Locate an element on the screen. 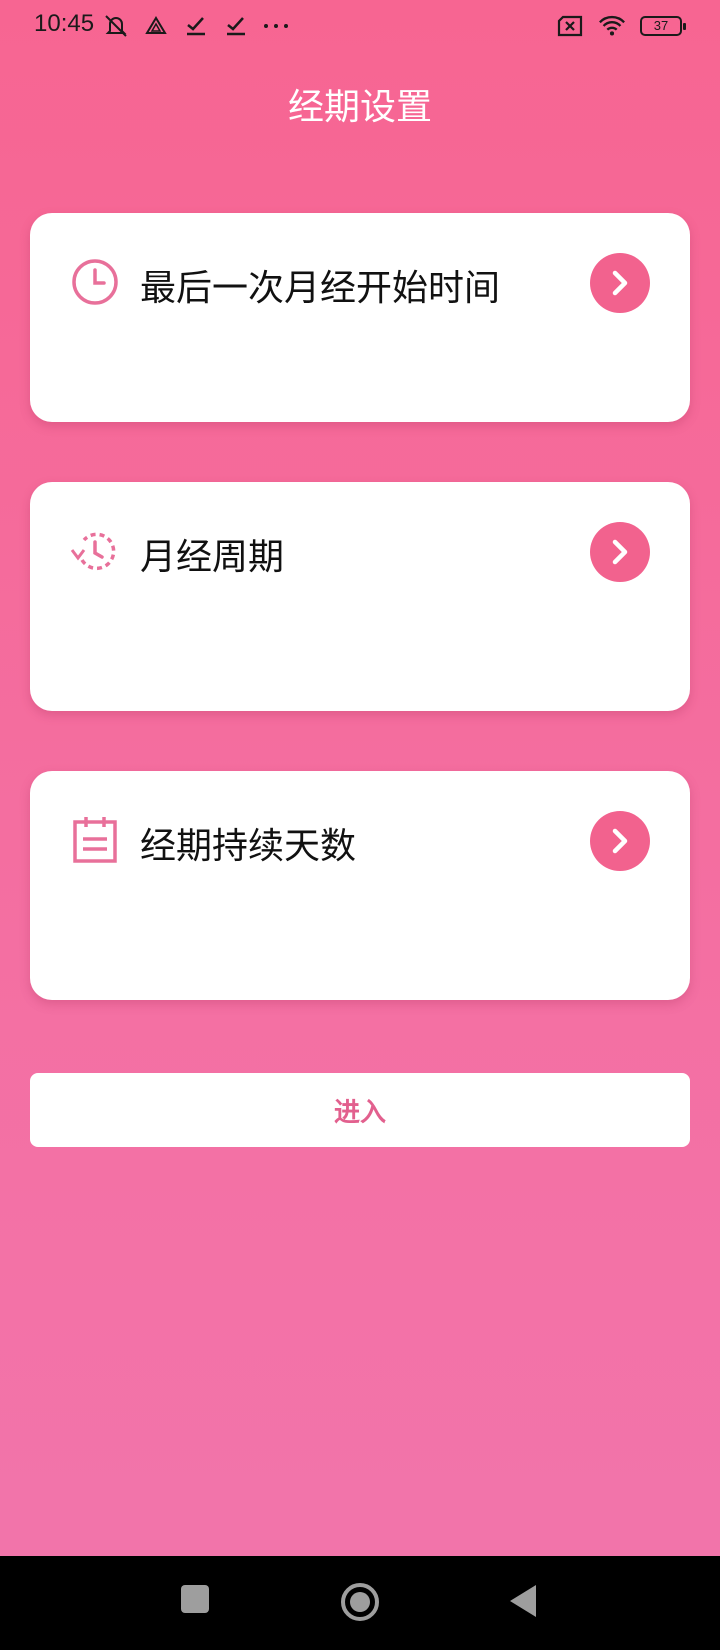  clock-icon is located at coordinates (95, 282).